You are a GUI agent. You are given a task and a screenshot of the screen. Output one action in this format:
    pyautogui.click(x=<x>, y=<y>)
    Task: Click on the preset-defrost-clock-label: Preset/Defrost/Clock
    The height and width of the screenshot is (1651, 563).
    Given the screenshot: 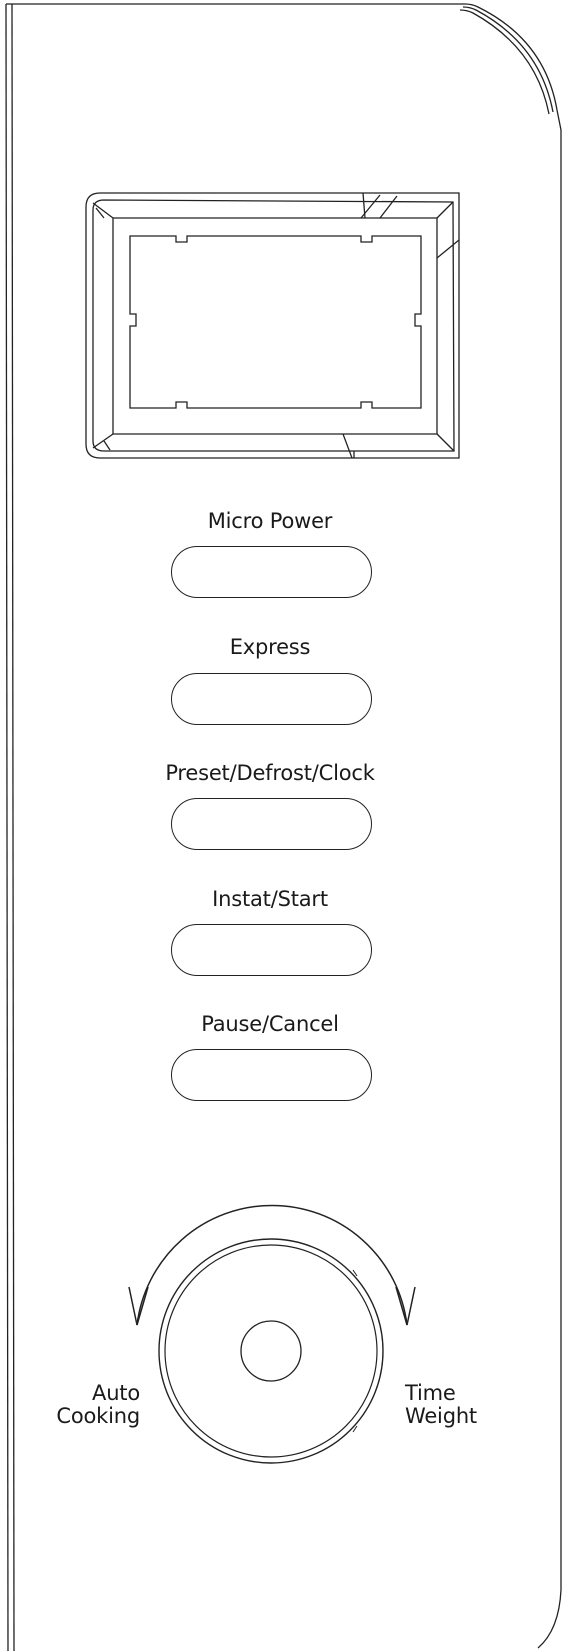 What is the action you would take?
    pyautogui.click(x=270, y=773)
    